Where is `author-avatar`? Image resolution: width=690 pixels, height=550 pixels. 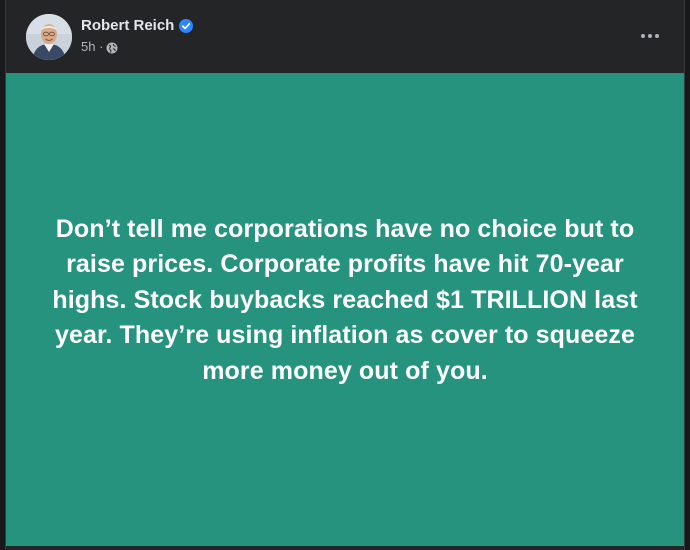
author-avatar is located at coordinates (49, 37).